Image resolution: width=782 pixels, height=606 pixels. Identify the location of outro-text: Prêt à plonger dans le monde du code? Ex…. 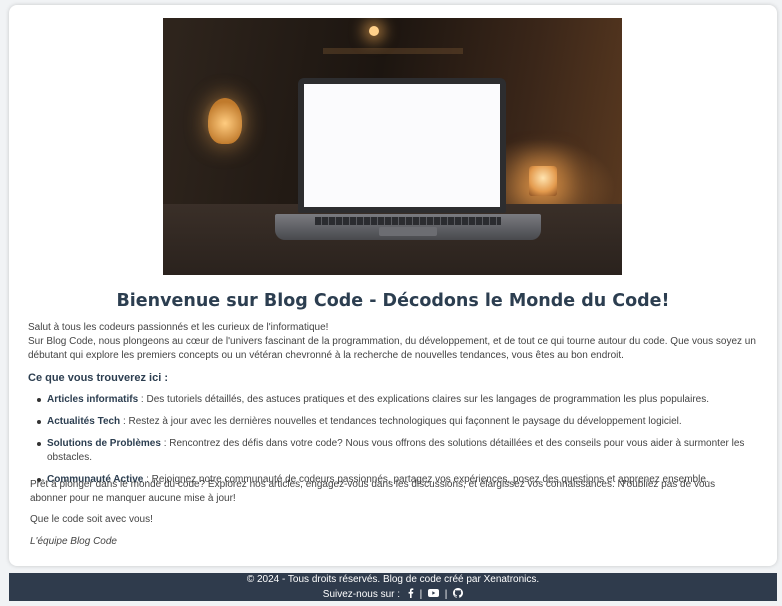
(373, 491).